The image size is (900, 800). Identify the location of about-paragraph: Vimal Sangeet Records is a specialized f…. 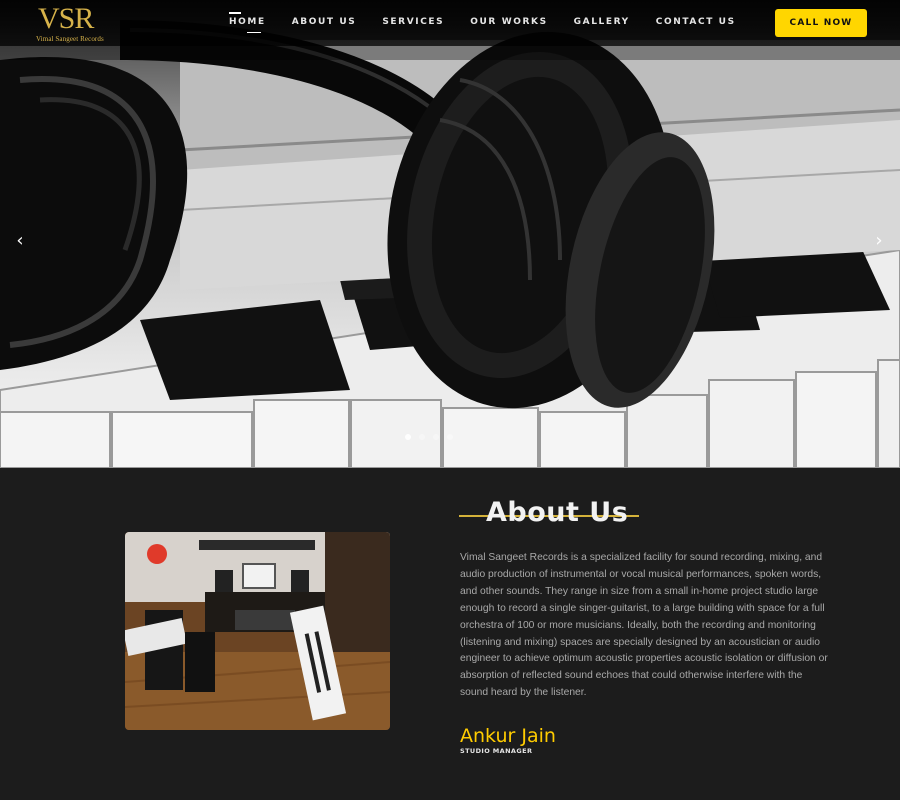
(644, 625).